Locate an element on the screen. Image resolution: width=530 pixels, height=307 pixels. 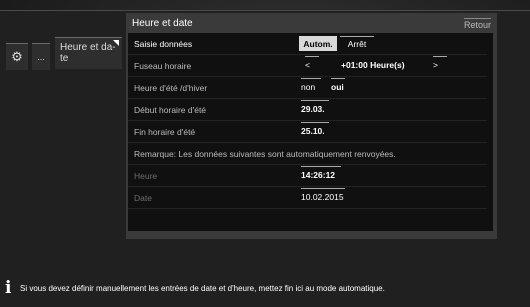
tab-heure-et-date: Heure et da- te is located at coordinates (88, 53).